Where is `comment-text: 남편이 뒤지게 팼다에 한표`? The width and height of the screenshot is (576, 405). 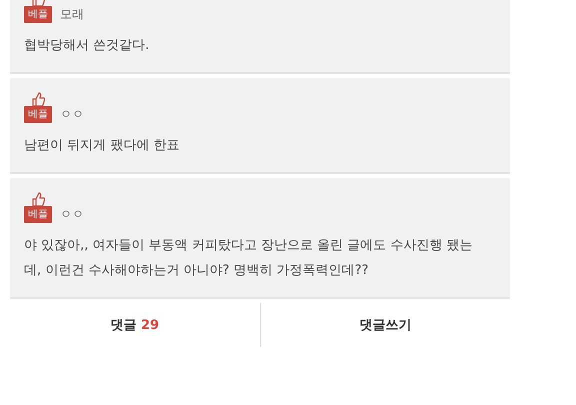
comment-text: 남편이 뒤지게 팼다에 한표 is located at coordinates (102, 146).